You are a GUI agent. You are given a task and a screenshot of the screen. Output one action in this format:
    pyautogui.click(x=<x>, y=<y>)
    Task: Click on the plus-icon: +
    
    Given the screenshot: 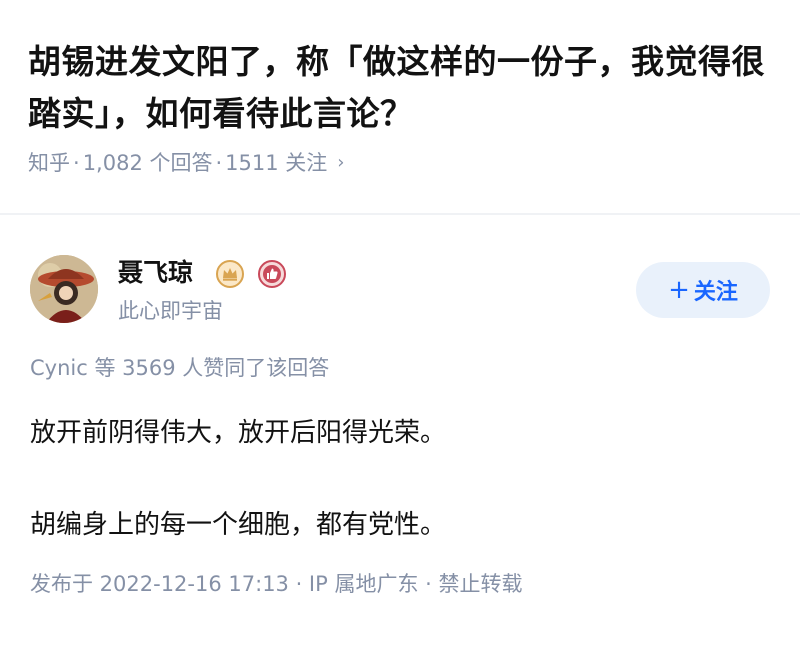 What is the action you would take?
    pyautogui.click(x=679, y=290)
    